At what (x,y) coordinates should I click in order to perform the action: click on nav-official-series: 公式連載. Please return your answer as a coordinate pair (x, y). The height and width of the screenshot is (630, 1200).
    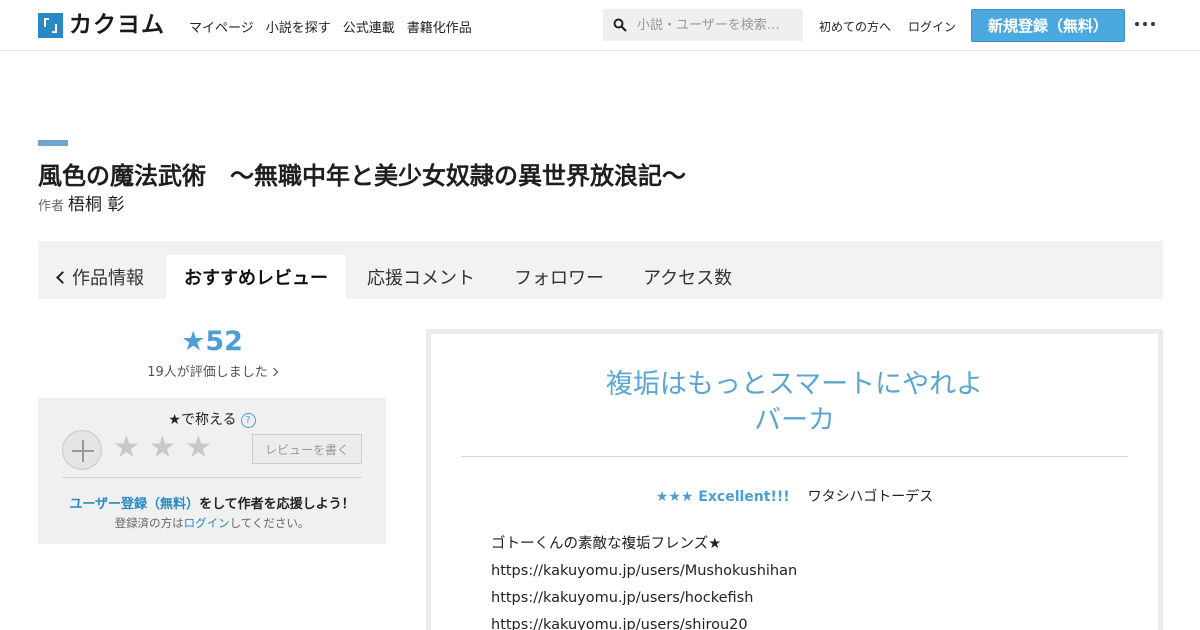
    Looking at the image, I should click on (369, 26).